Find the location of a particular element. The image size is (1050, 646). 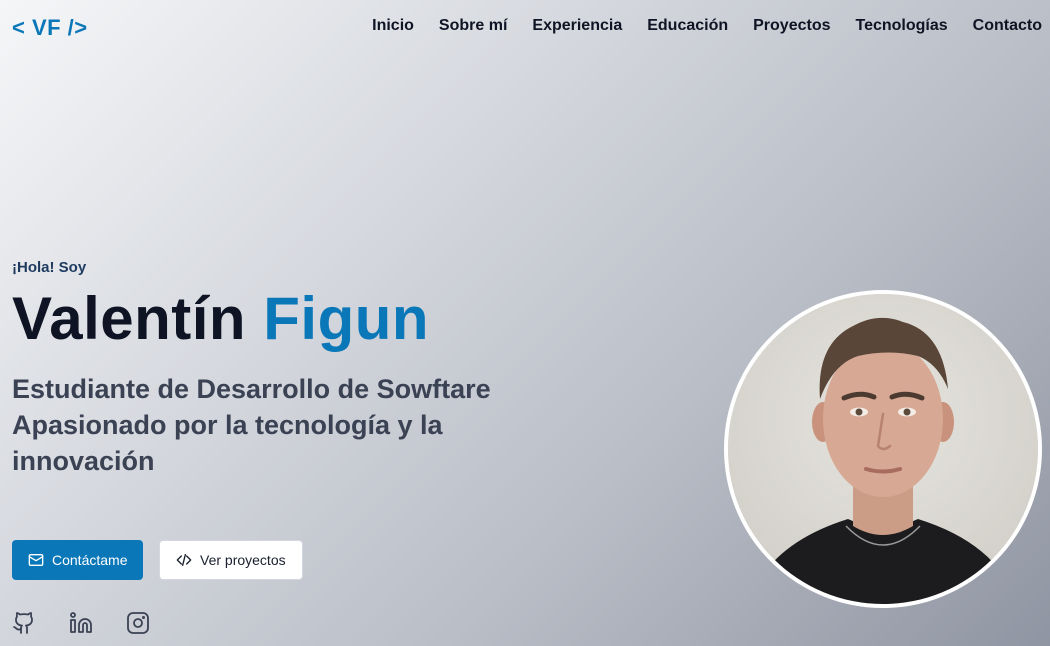

linkedin-icon is located at coordinates (81, 623).